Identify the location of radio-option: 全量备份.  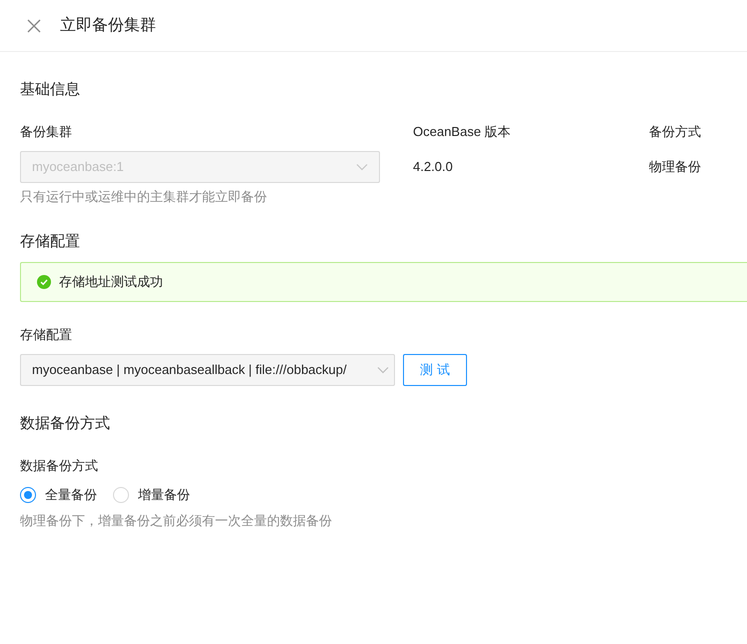
(58, 494).